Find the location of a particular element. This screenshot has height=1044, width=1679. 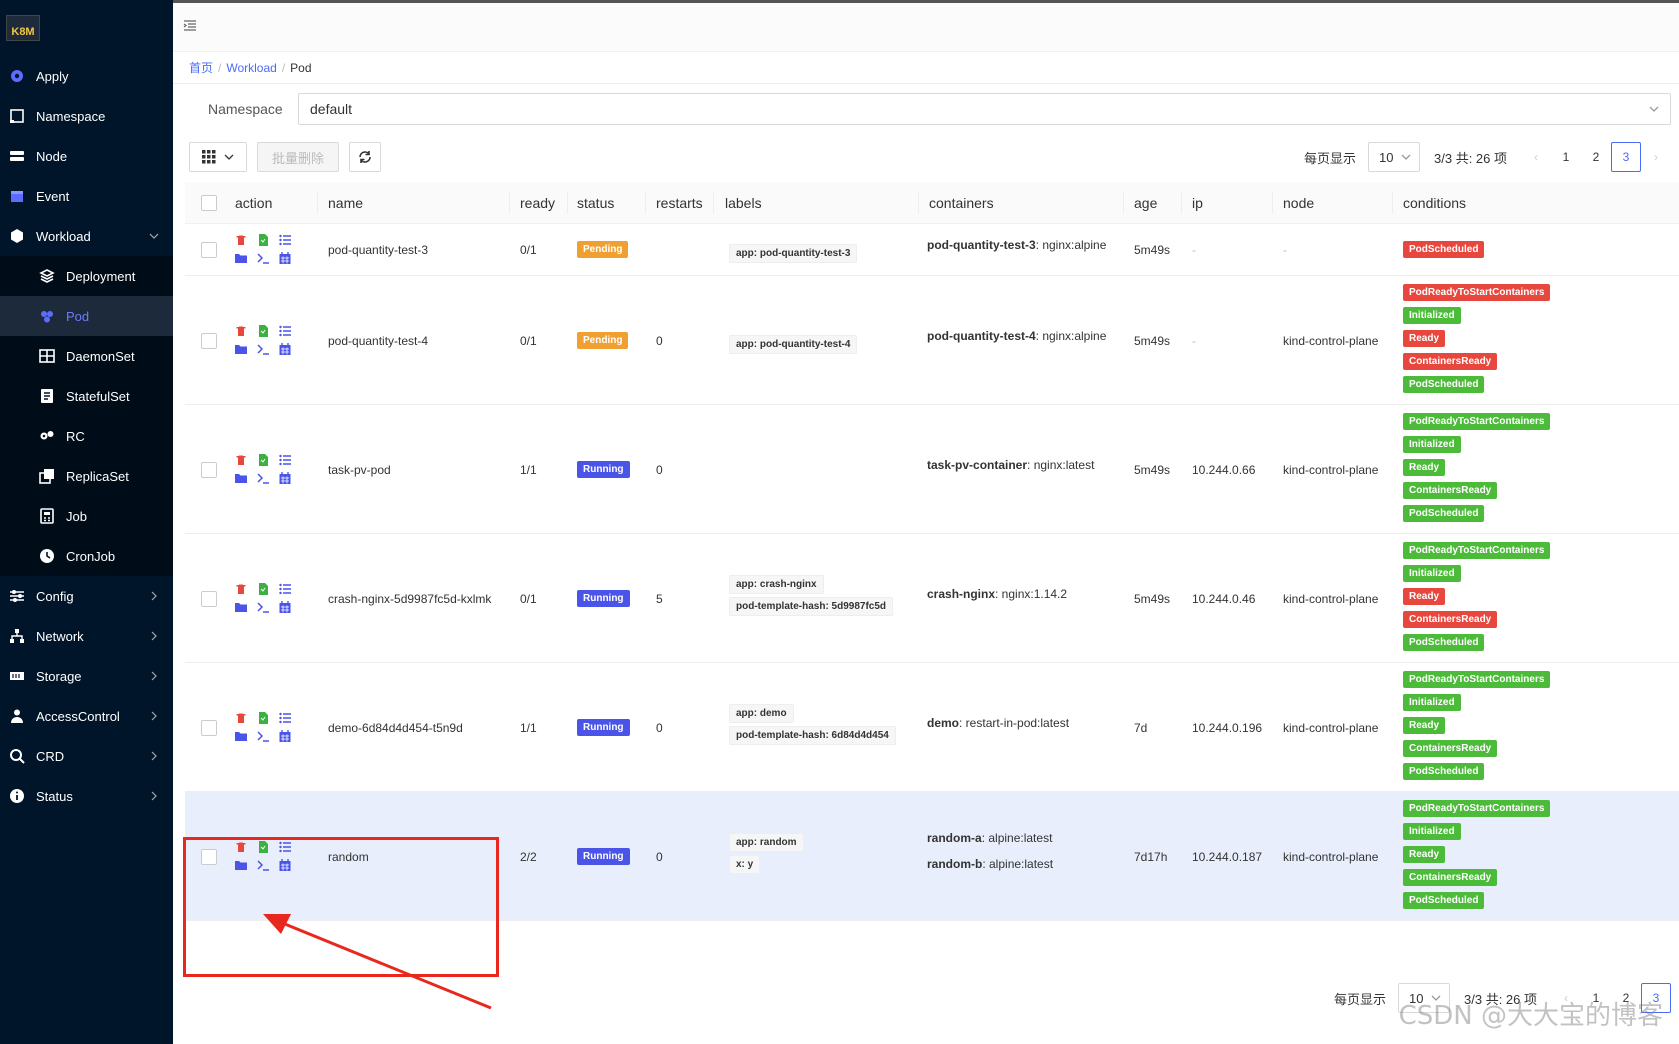

table-row: pod-quantity-test-3 0/1 Pending app is located at coordinates (932, 250).